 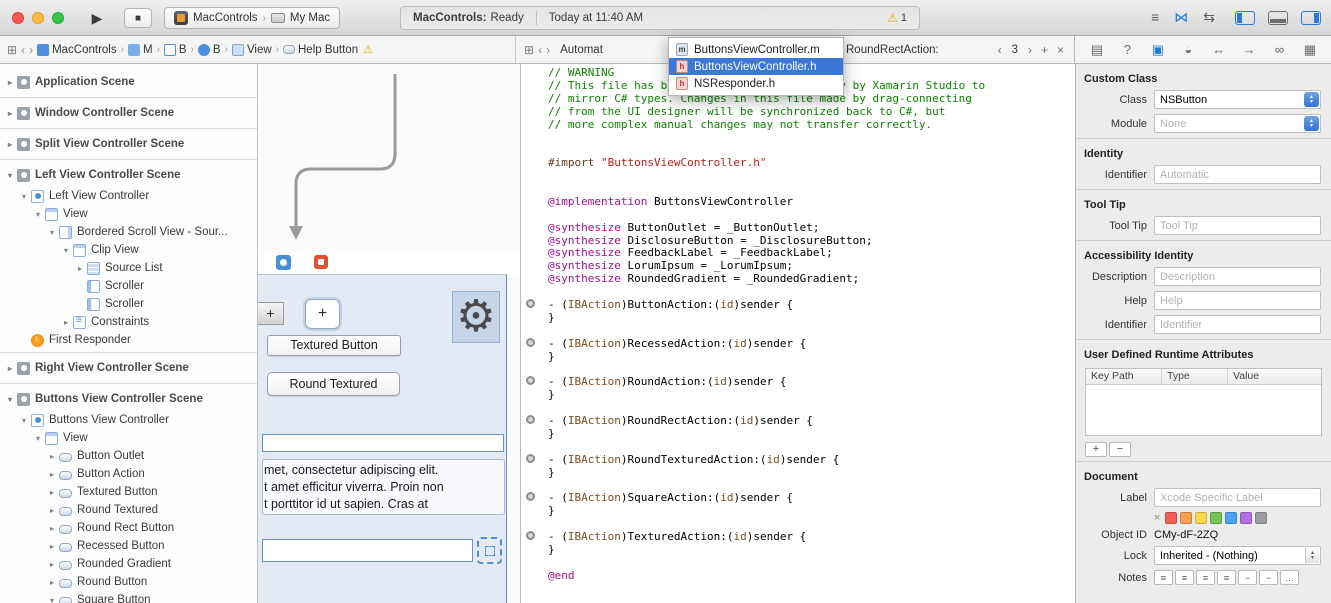 What do you see at coordinates (283, 262) in the screenshot?
I see `view-controller-icon` at bounding box center [283, 262].